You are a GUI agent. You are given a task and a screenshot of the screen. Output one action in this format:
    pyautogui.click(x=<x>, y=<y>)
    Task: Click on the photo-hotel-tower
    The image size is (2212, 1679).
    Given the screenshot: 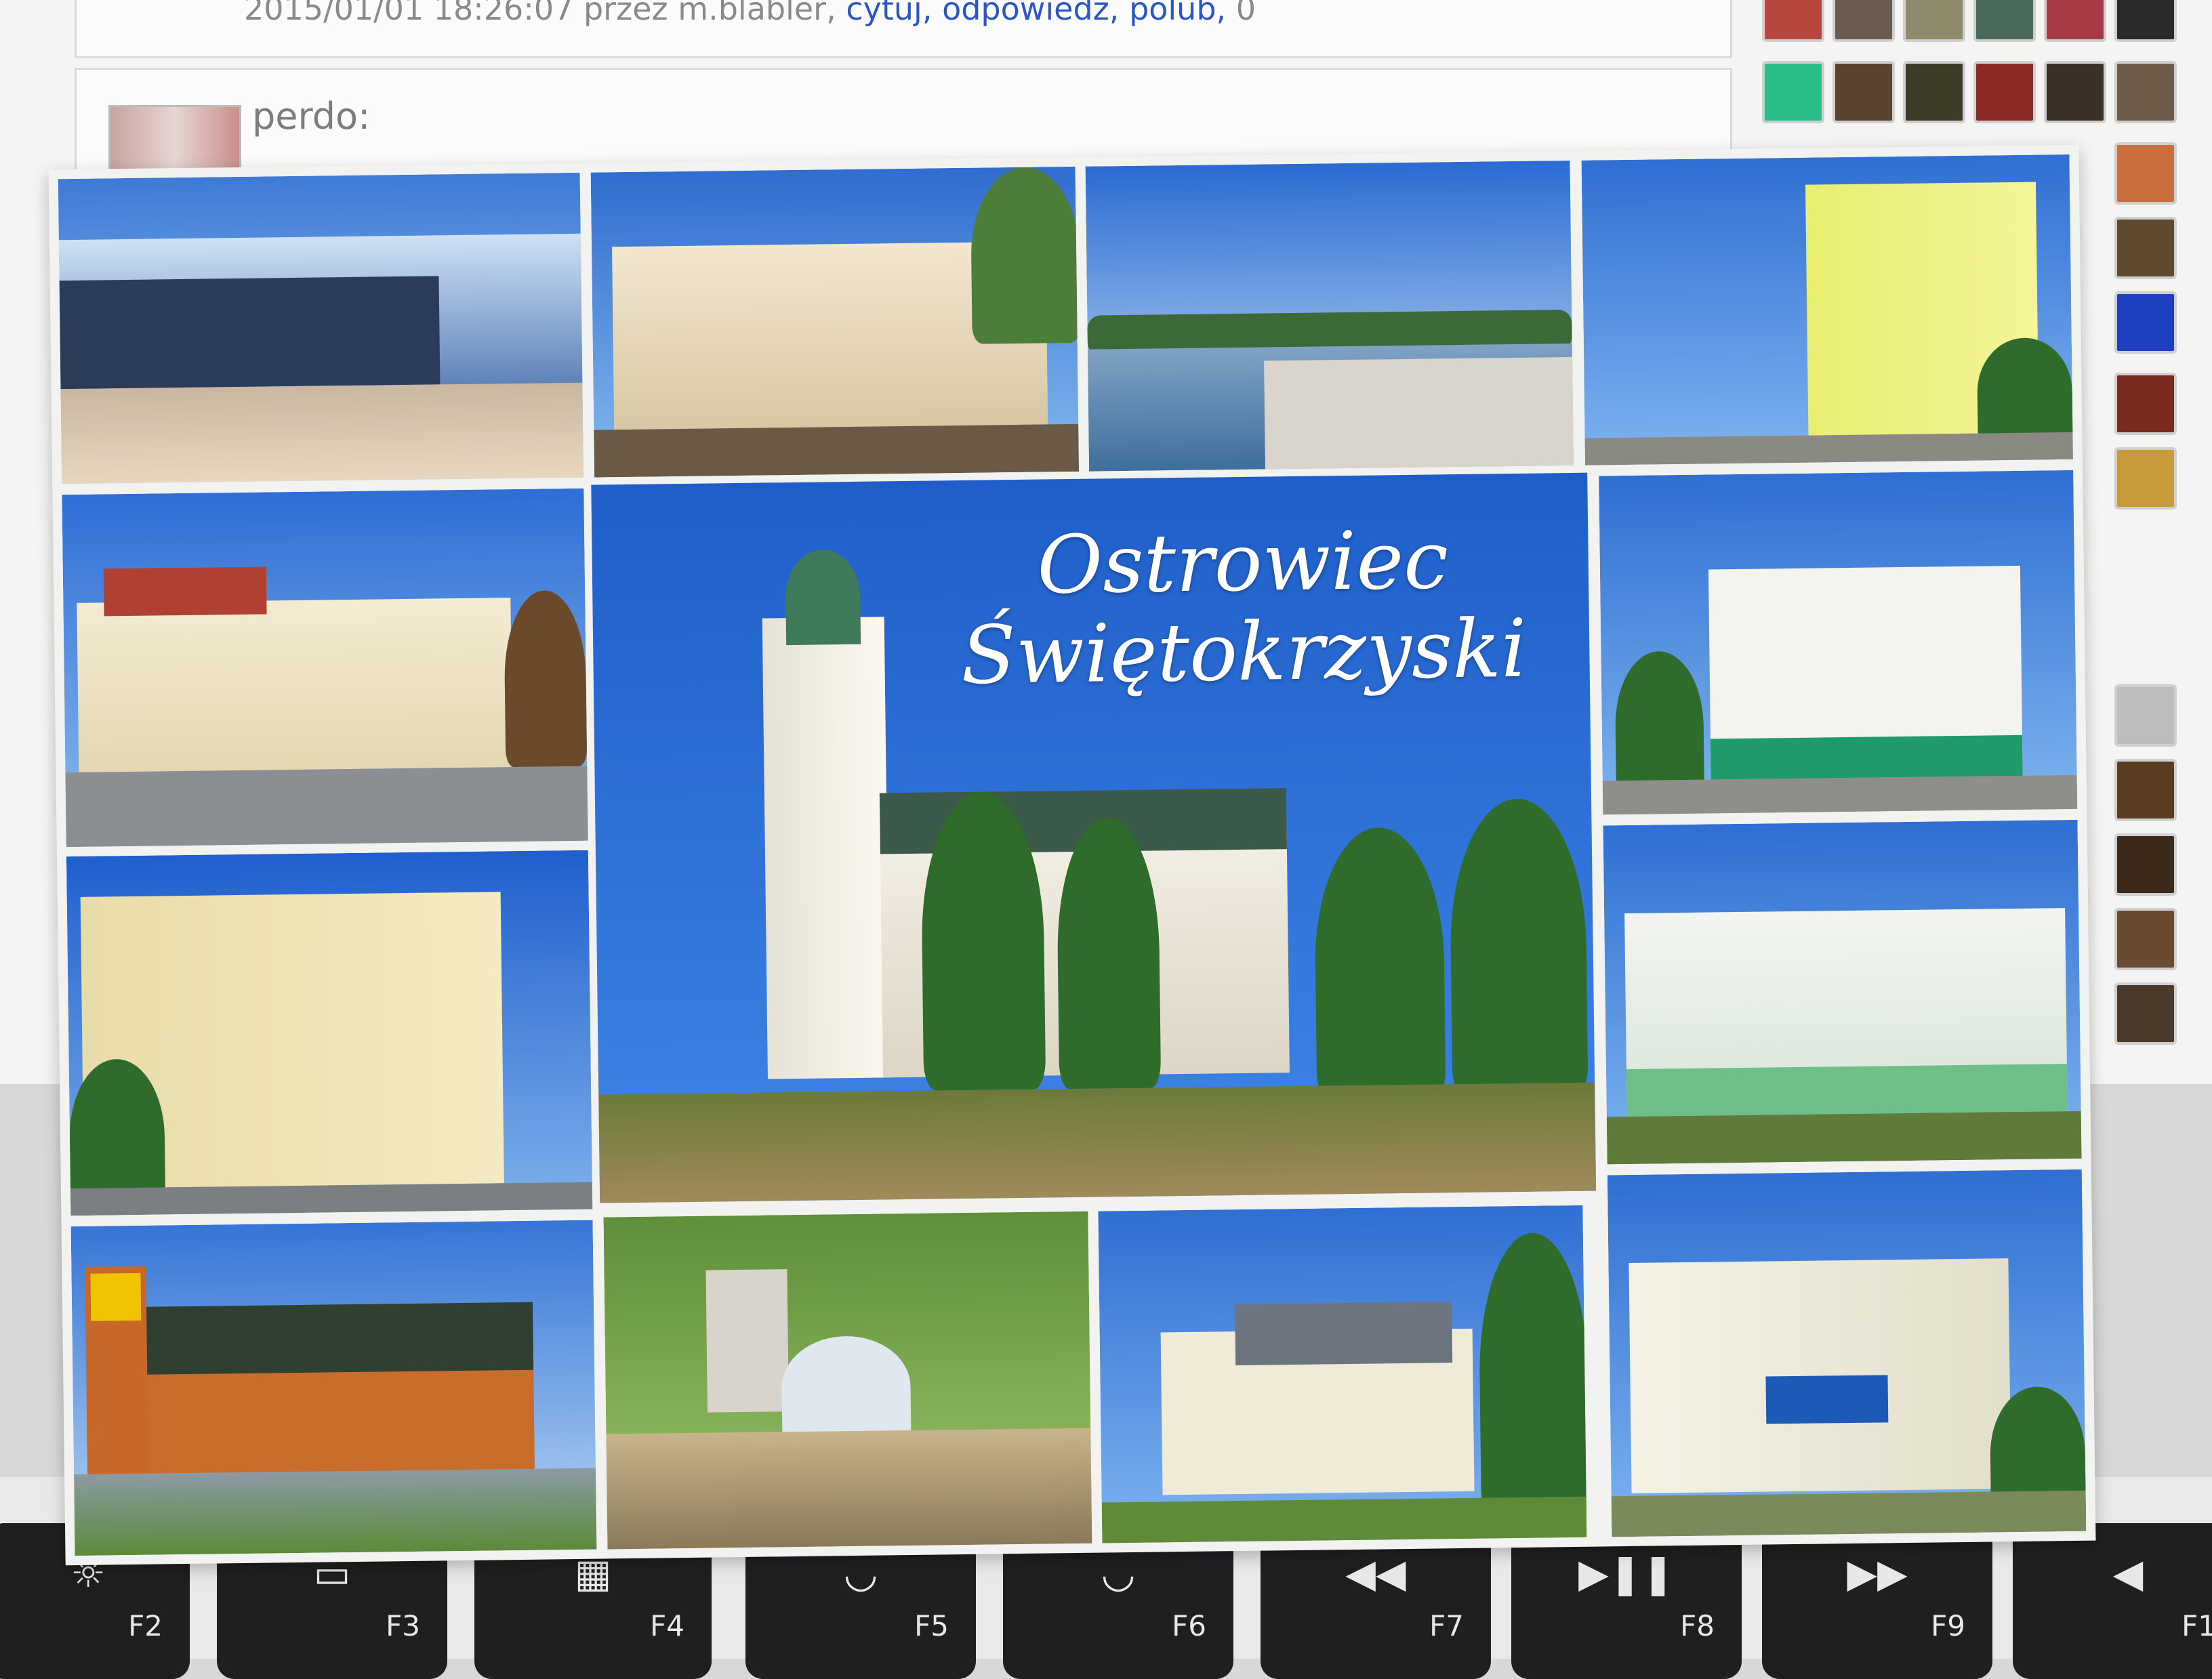 What is the action you would take?
    pyautogui.click(x=1827, y=309)
    